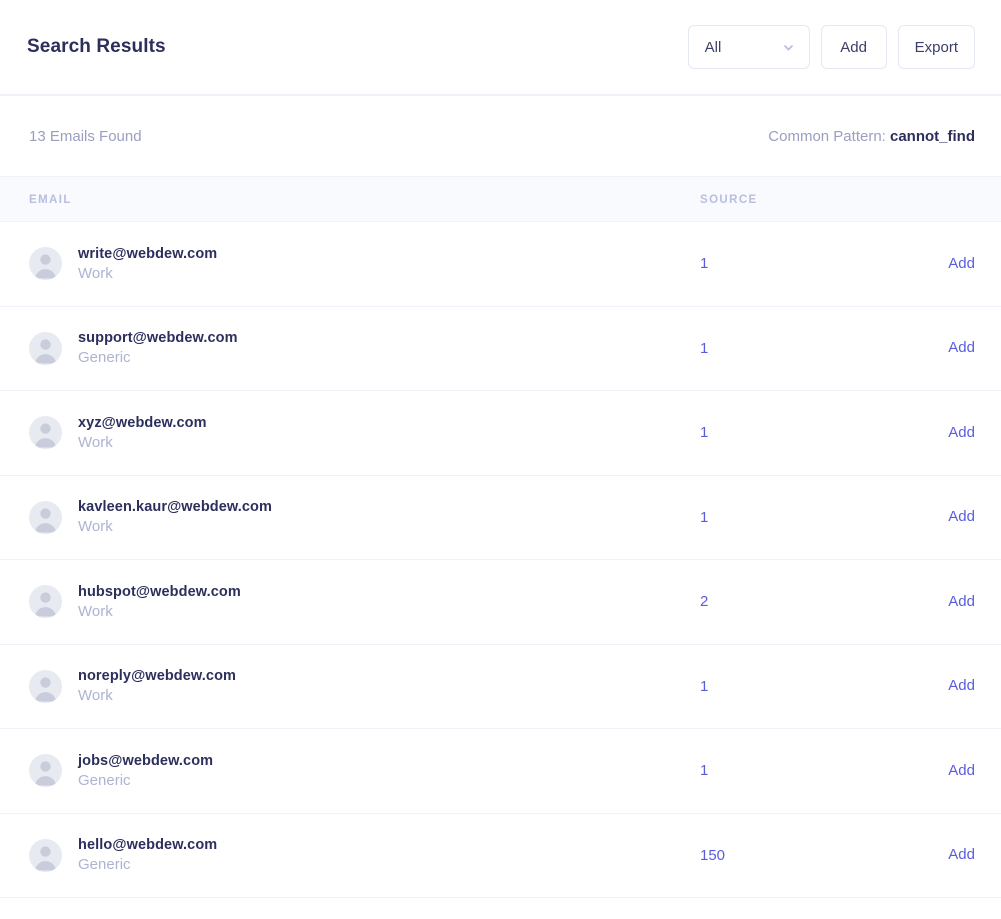 This screenshot has height=919, width=1001. What do you see at coordinates (350, 433) in the screenshot?
I see `email-cell: xyz@webdew.com Work` at bounding box center [350, 433].